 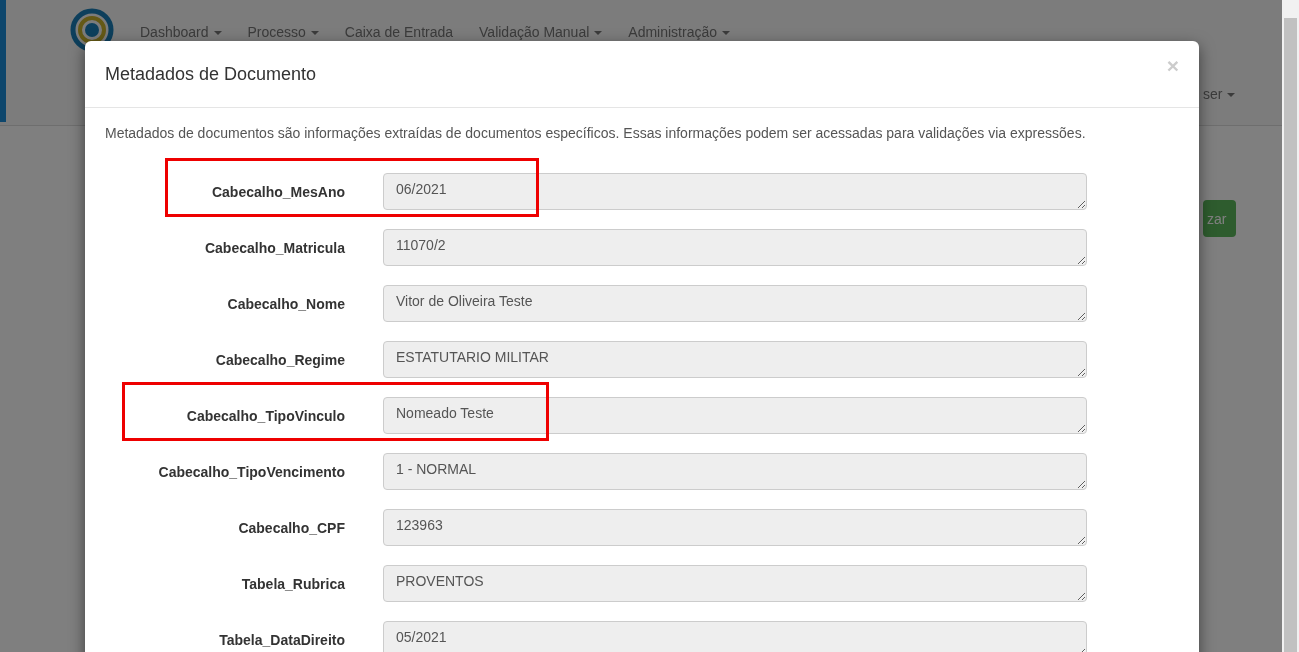 What do you see at coordinates (293, 583) in the screenshot?
I see `field-label: Tabela_Rubrica` at bounding box center [293, 583].